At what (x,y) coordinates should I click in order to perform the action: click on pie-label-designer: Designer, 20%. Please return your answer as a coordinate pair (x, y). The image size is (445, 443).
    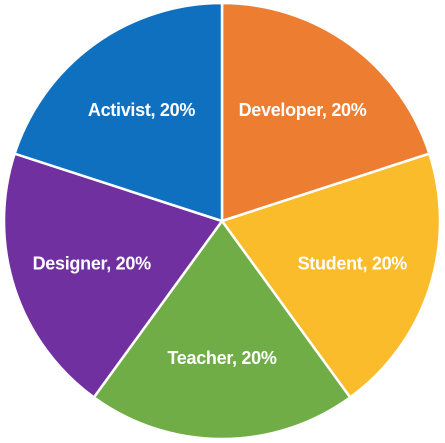
    Looking at the image, I should click on (92, 263).